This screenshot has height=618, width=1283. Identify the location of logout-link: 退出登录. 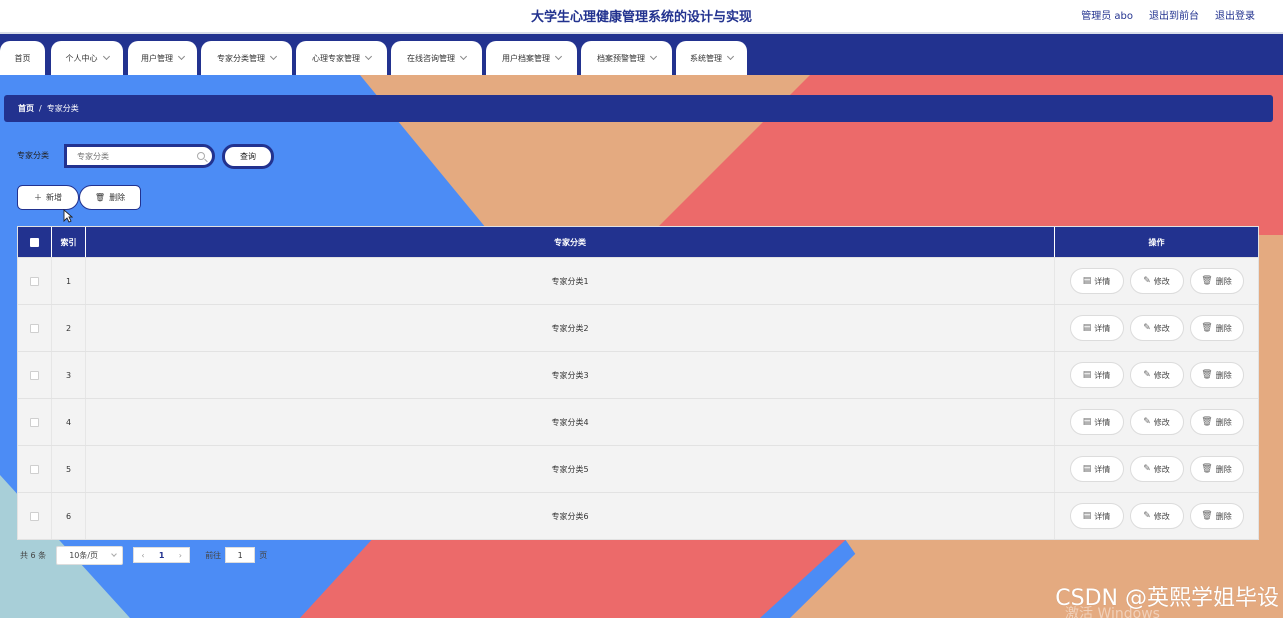
(1235, 14).